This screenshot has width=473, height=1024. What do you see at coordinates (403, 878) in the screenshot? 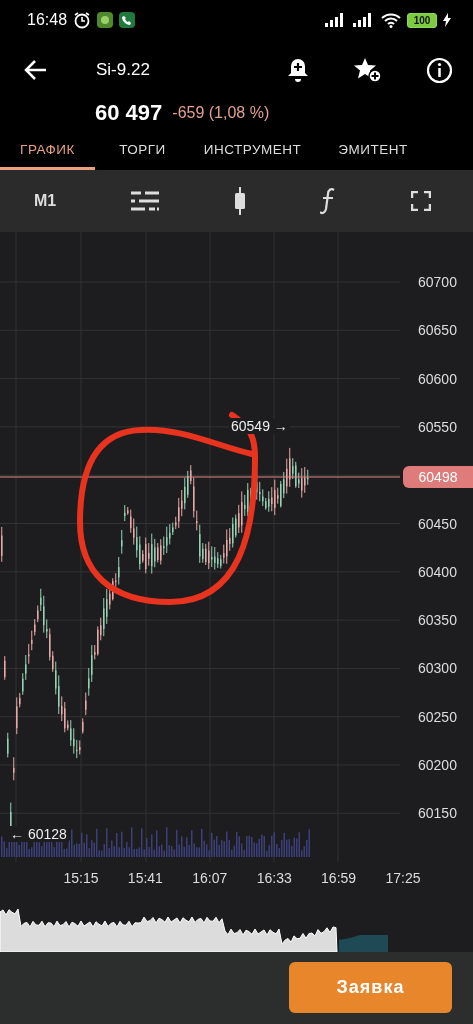
I see `time-axis-label: 17:25` at bounding box center [403, 878].